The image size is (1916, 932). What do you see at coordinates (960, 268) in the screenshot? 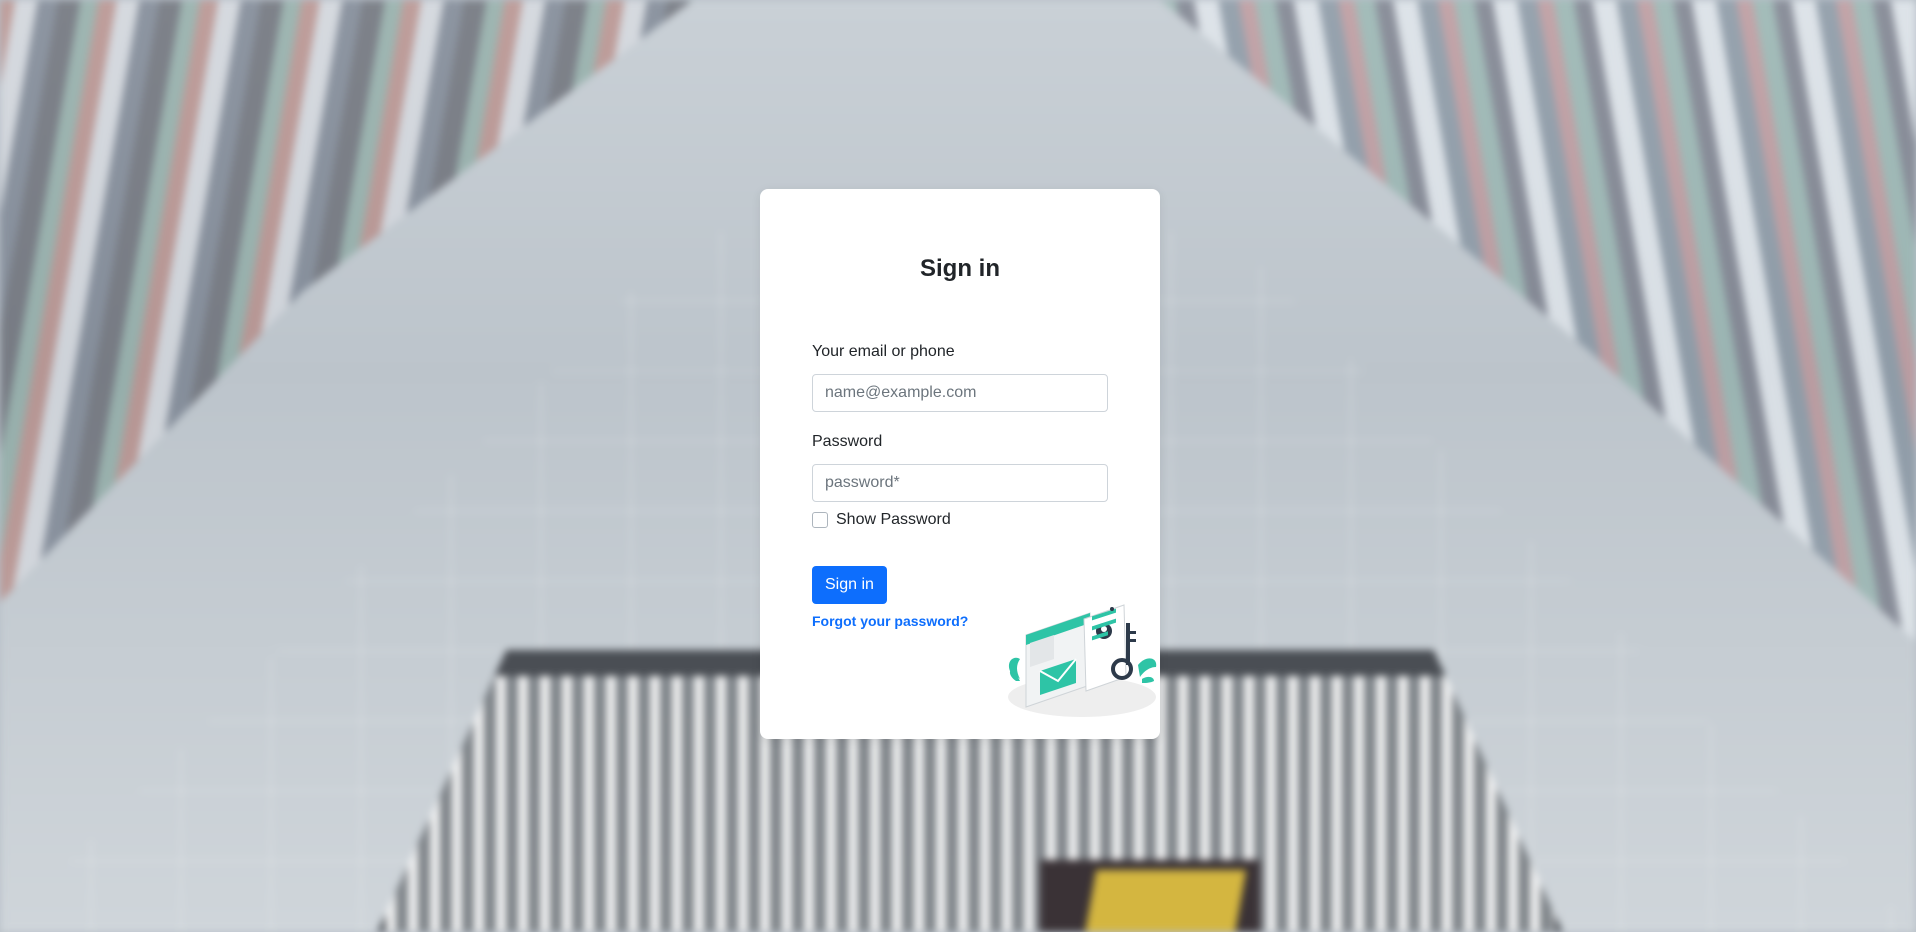
I see `page-title: Sign in` at bounding box center [960, 268].